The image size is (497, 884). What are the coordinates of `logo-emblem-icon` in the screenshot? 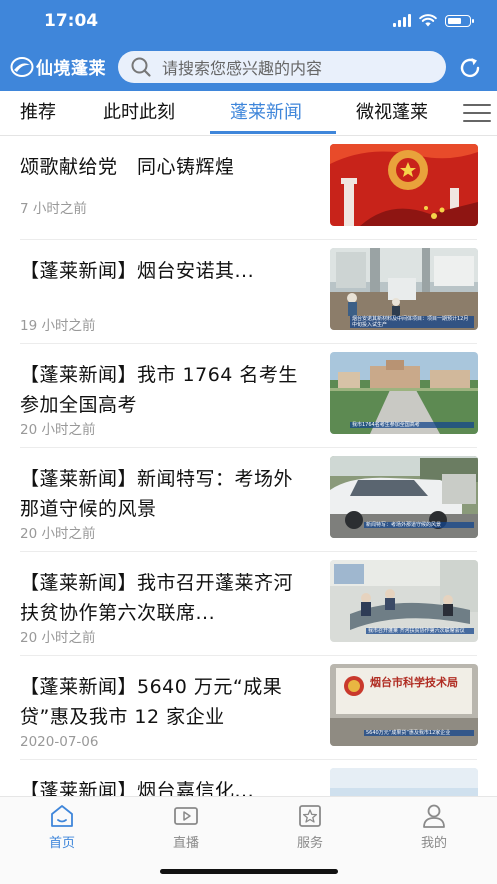 It's located at (22, 66).